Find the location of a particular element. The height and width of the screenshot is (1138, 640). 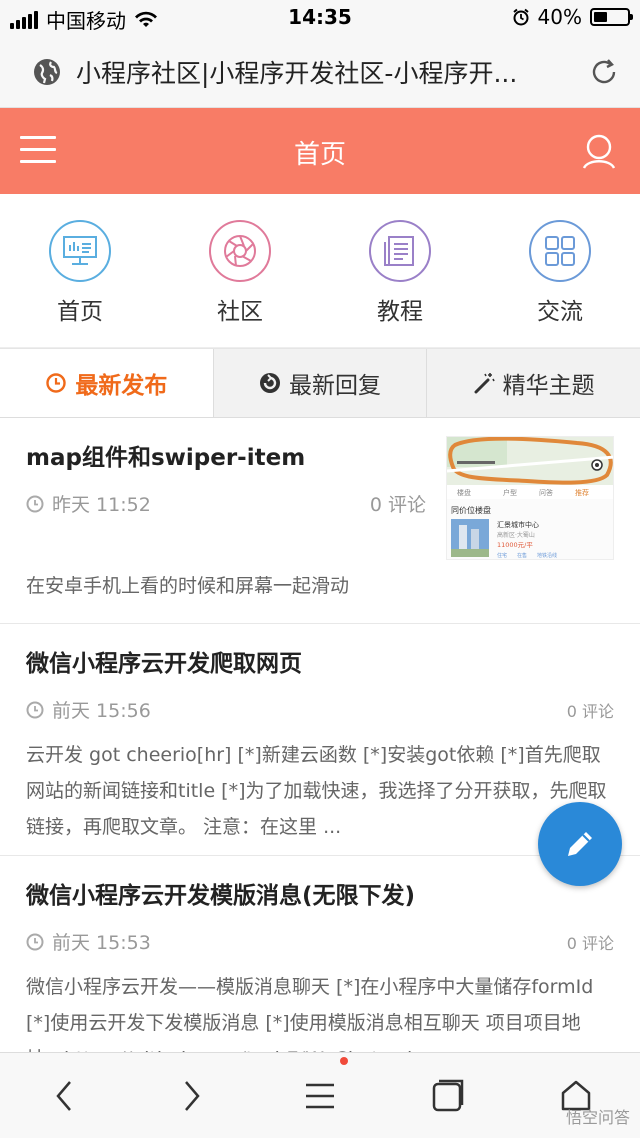

battery-level is located at coordinates (600, 17).